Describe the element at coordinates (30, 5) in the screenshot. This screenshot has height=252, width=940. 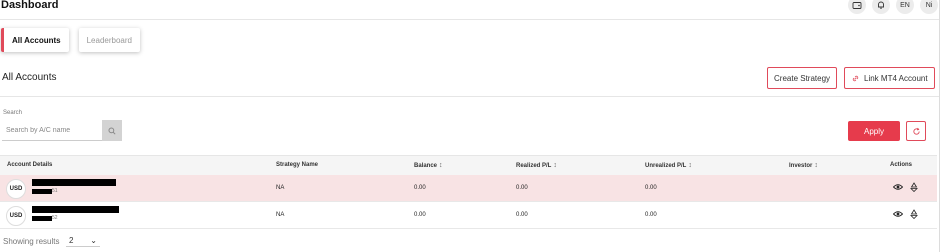
I see `page-title: Dashboard` at that location.